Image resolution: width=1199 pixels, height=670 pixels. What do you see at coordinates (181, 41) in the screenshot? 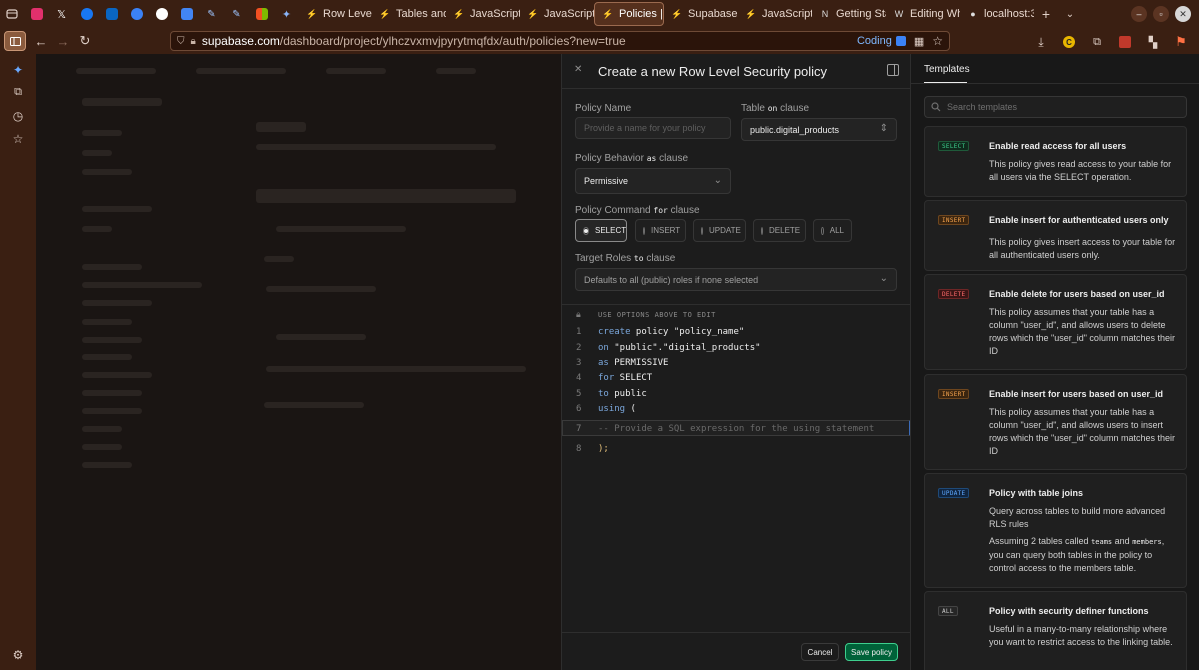
I see `shield-icon: ⛉` at bounding box center [181, 41].